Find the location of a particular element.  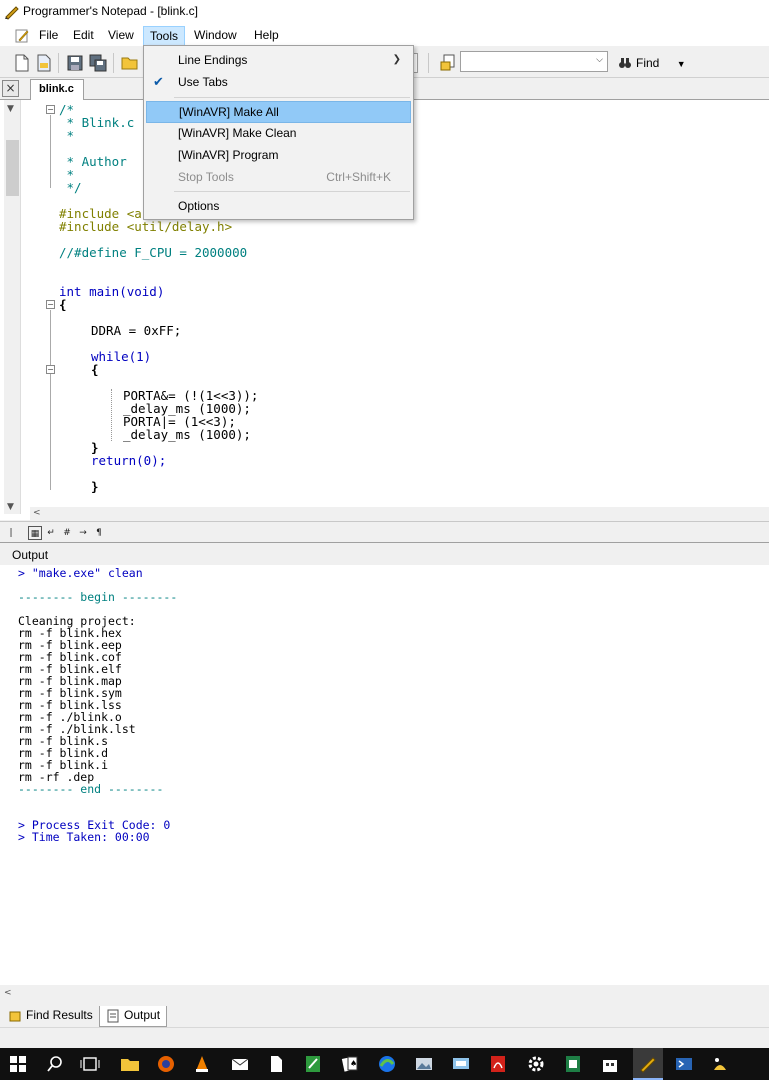

menu-item-use-tabs: ✔ Use Tabs is located at coordinates (278, 82).